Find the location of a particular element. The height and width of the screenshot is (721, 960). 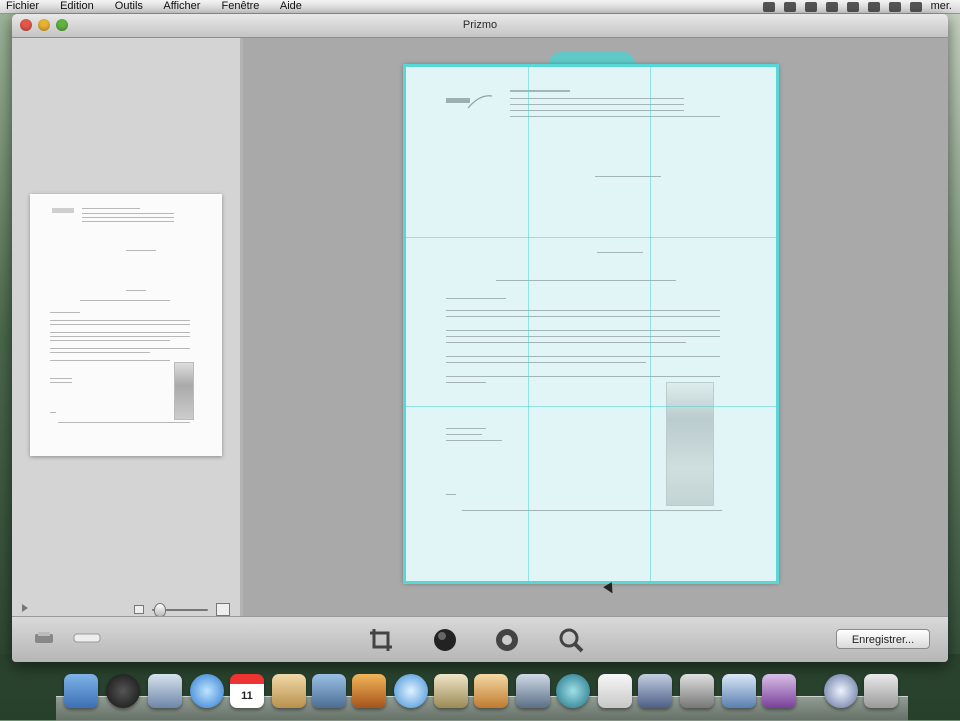

disclosure-triangle-icon is located at coordinates (25, 608).